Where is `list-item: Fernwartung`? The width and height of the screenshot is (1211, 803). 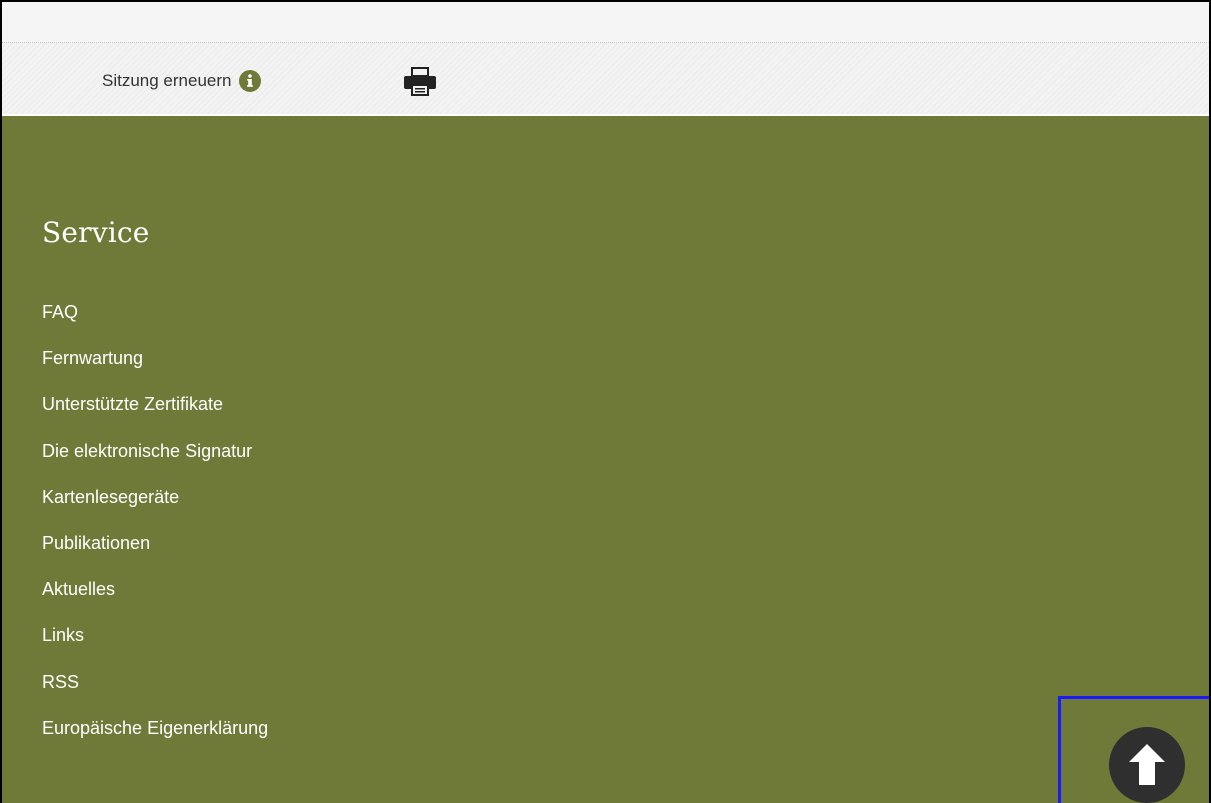
list-item: Fernwartung is located at coordinates (155, 367).